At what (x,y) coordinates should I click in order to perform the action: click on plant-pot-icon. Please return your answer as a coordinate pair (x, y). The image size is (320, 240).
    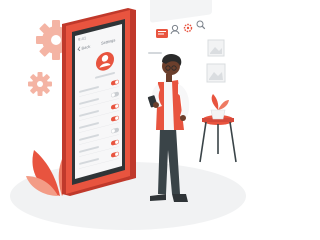
    Looking at the image, I should click on (219, 107).